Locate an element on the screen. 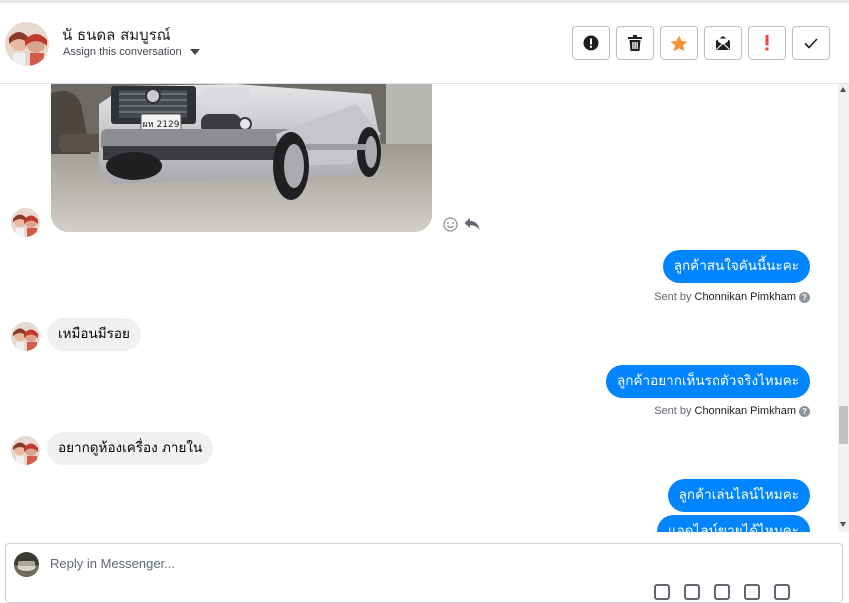 This screenshot has width=849, height=603. outgoing-message: ลูกค้าสนใจคันนี้นะคะ is located at coordinates (736, 266).